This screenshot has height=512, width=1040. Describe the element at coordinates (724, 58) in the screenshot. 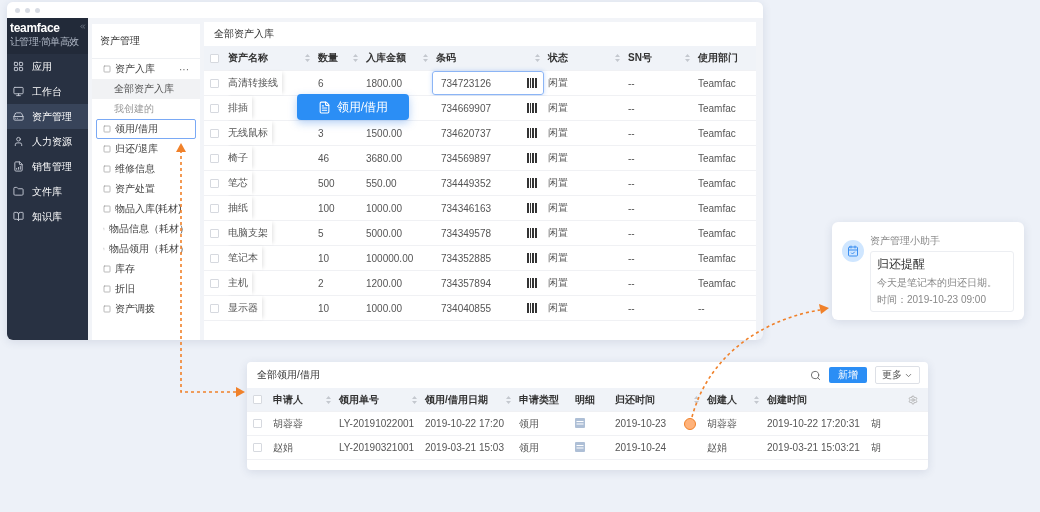

I see `column-header: 使用部门` at that location.